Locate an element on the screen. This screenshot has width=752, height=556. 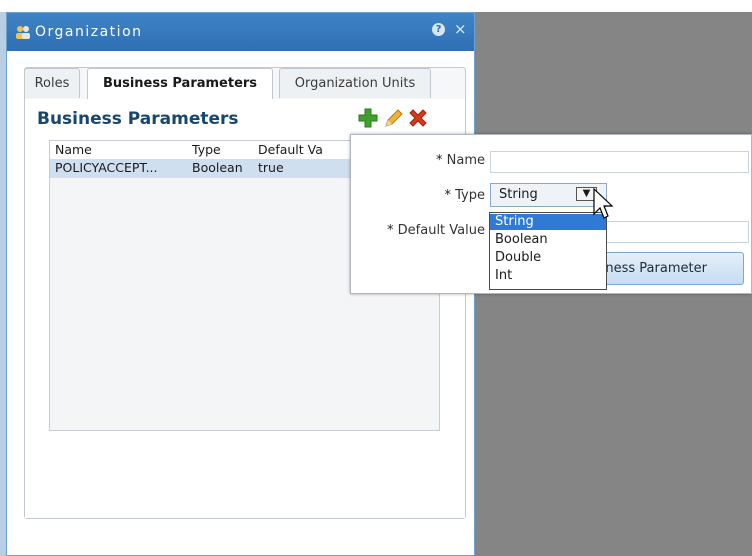
type-selected-value: String is located at coordinates (518, 194).